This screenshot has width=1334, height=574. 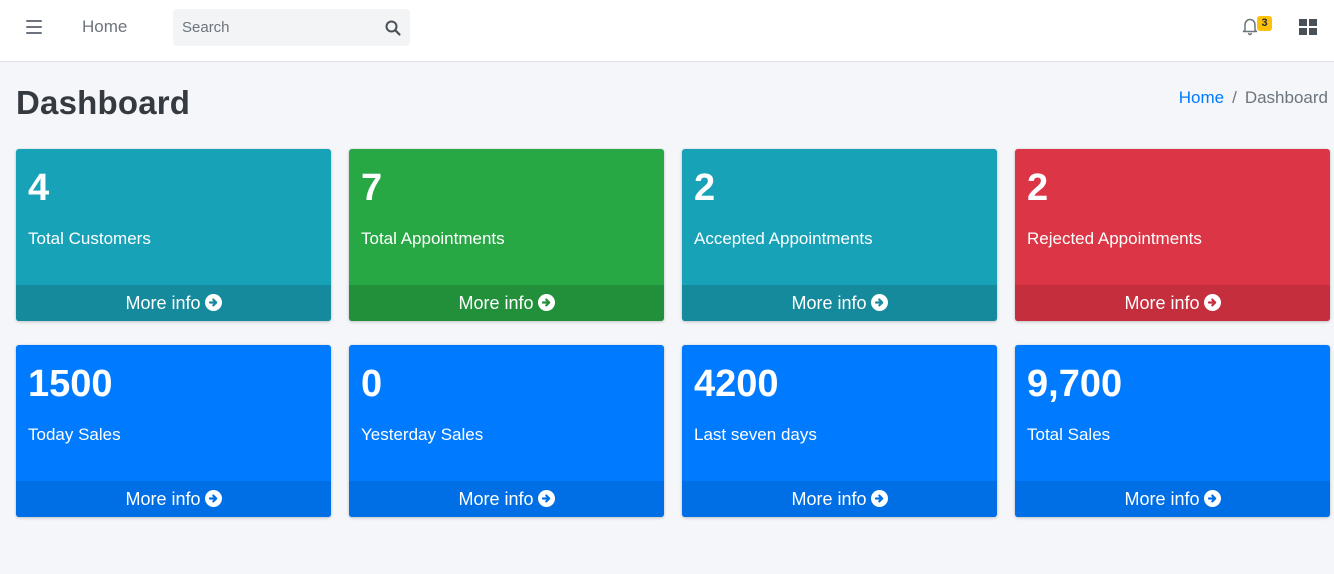 I want to click on card-today-sales: 1500 Today Sales More info, so click(x=173, y=431).